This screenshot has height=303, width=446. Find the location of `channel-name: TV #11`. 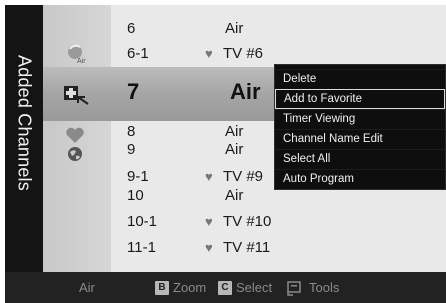

channel-name: TV #11 is located at coordinates (247, 247).